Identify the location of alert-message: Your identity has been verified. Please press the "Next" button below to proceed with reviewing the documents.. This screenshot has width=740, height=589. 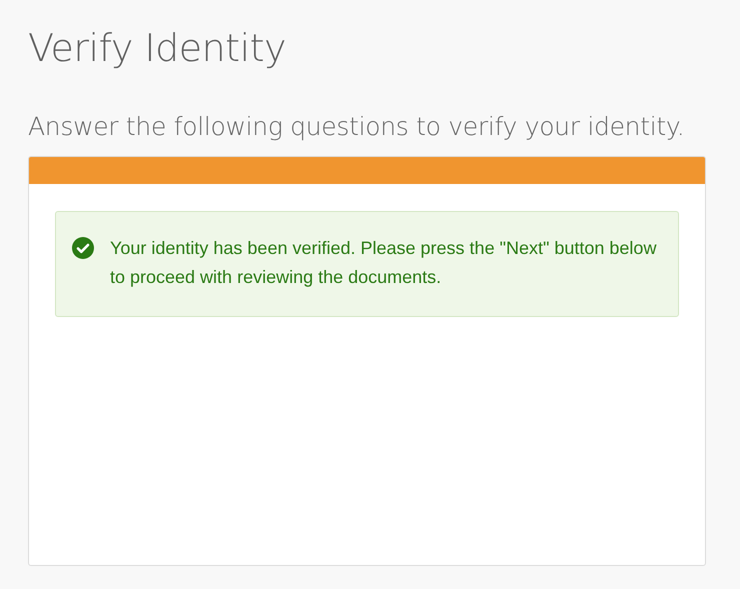
(384, 263).